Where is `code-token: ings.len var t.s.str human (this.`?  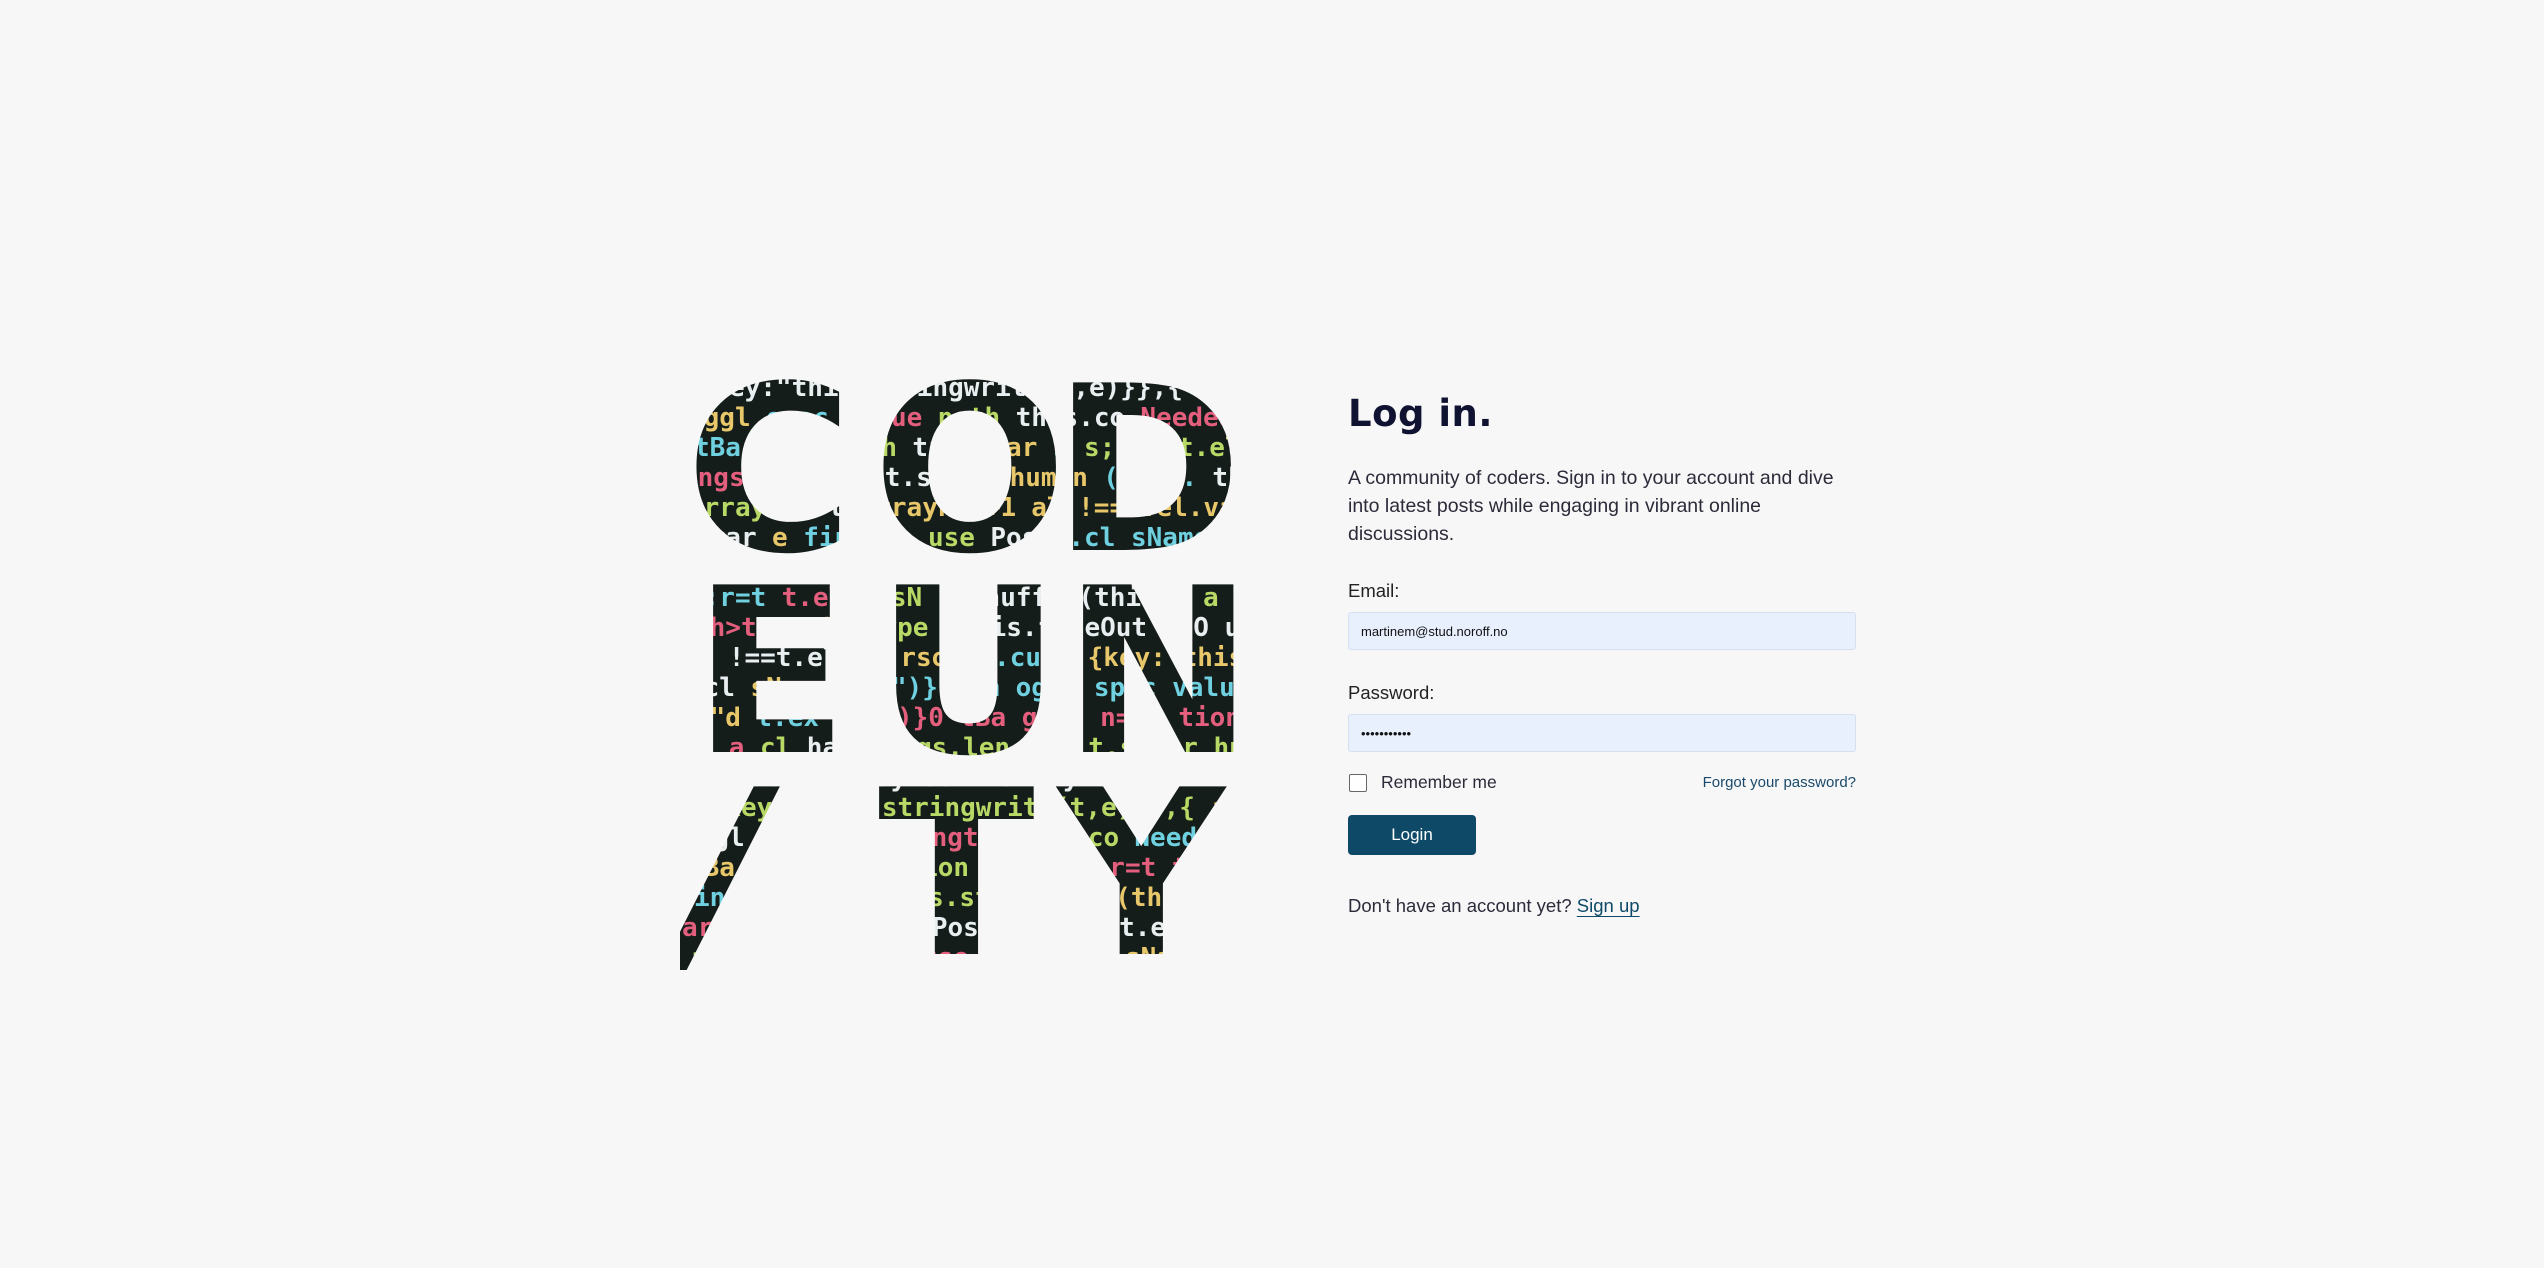
code-token: ings.len var t.s.str human (this. is located at coordinates (1062, 748).